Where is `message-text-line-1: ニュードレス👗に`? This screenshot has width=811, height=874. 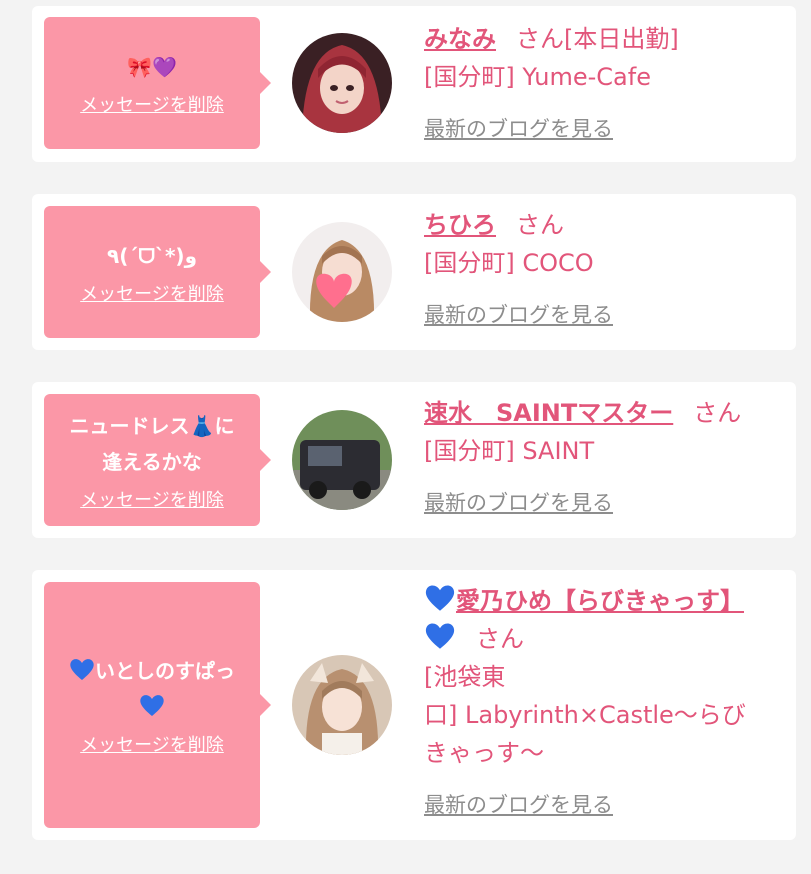 message-text-line-1: ニュードレス👗に is located at coordinates (152, 426).